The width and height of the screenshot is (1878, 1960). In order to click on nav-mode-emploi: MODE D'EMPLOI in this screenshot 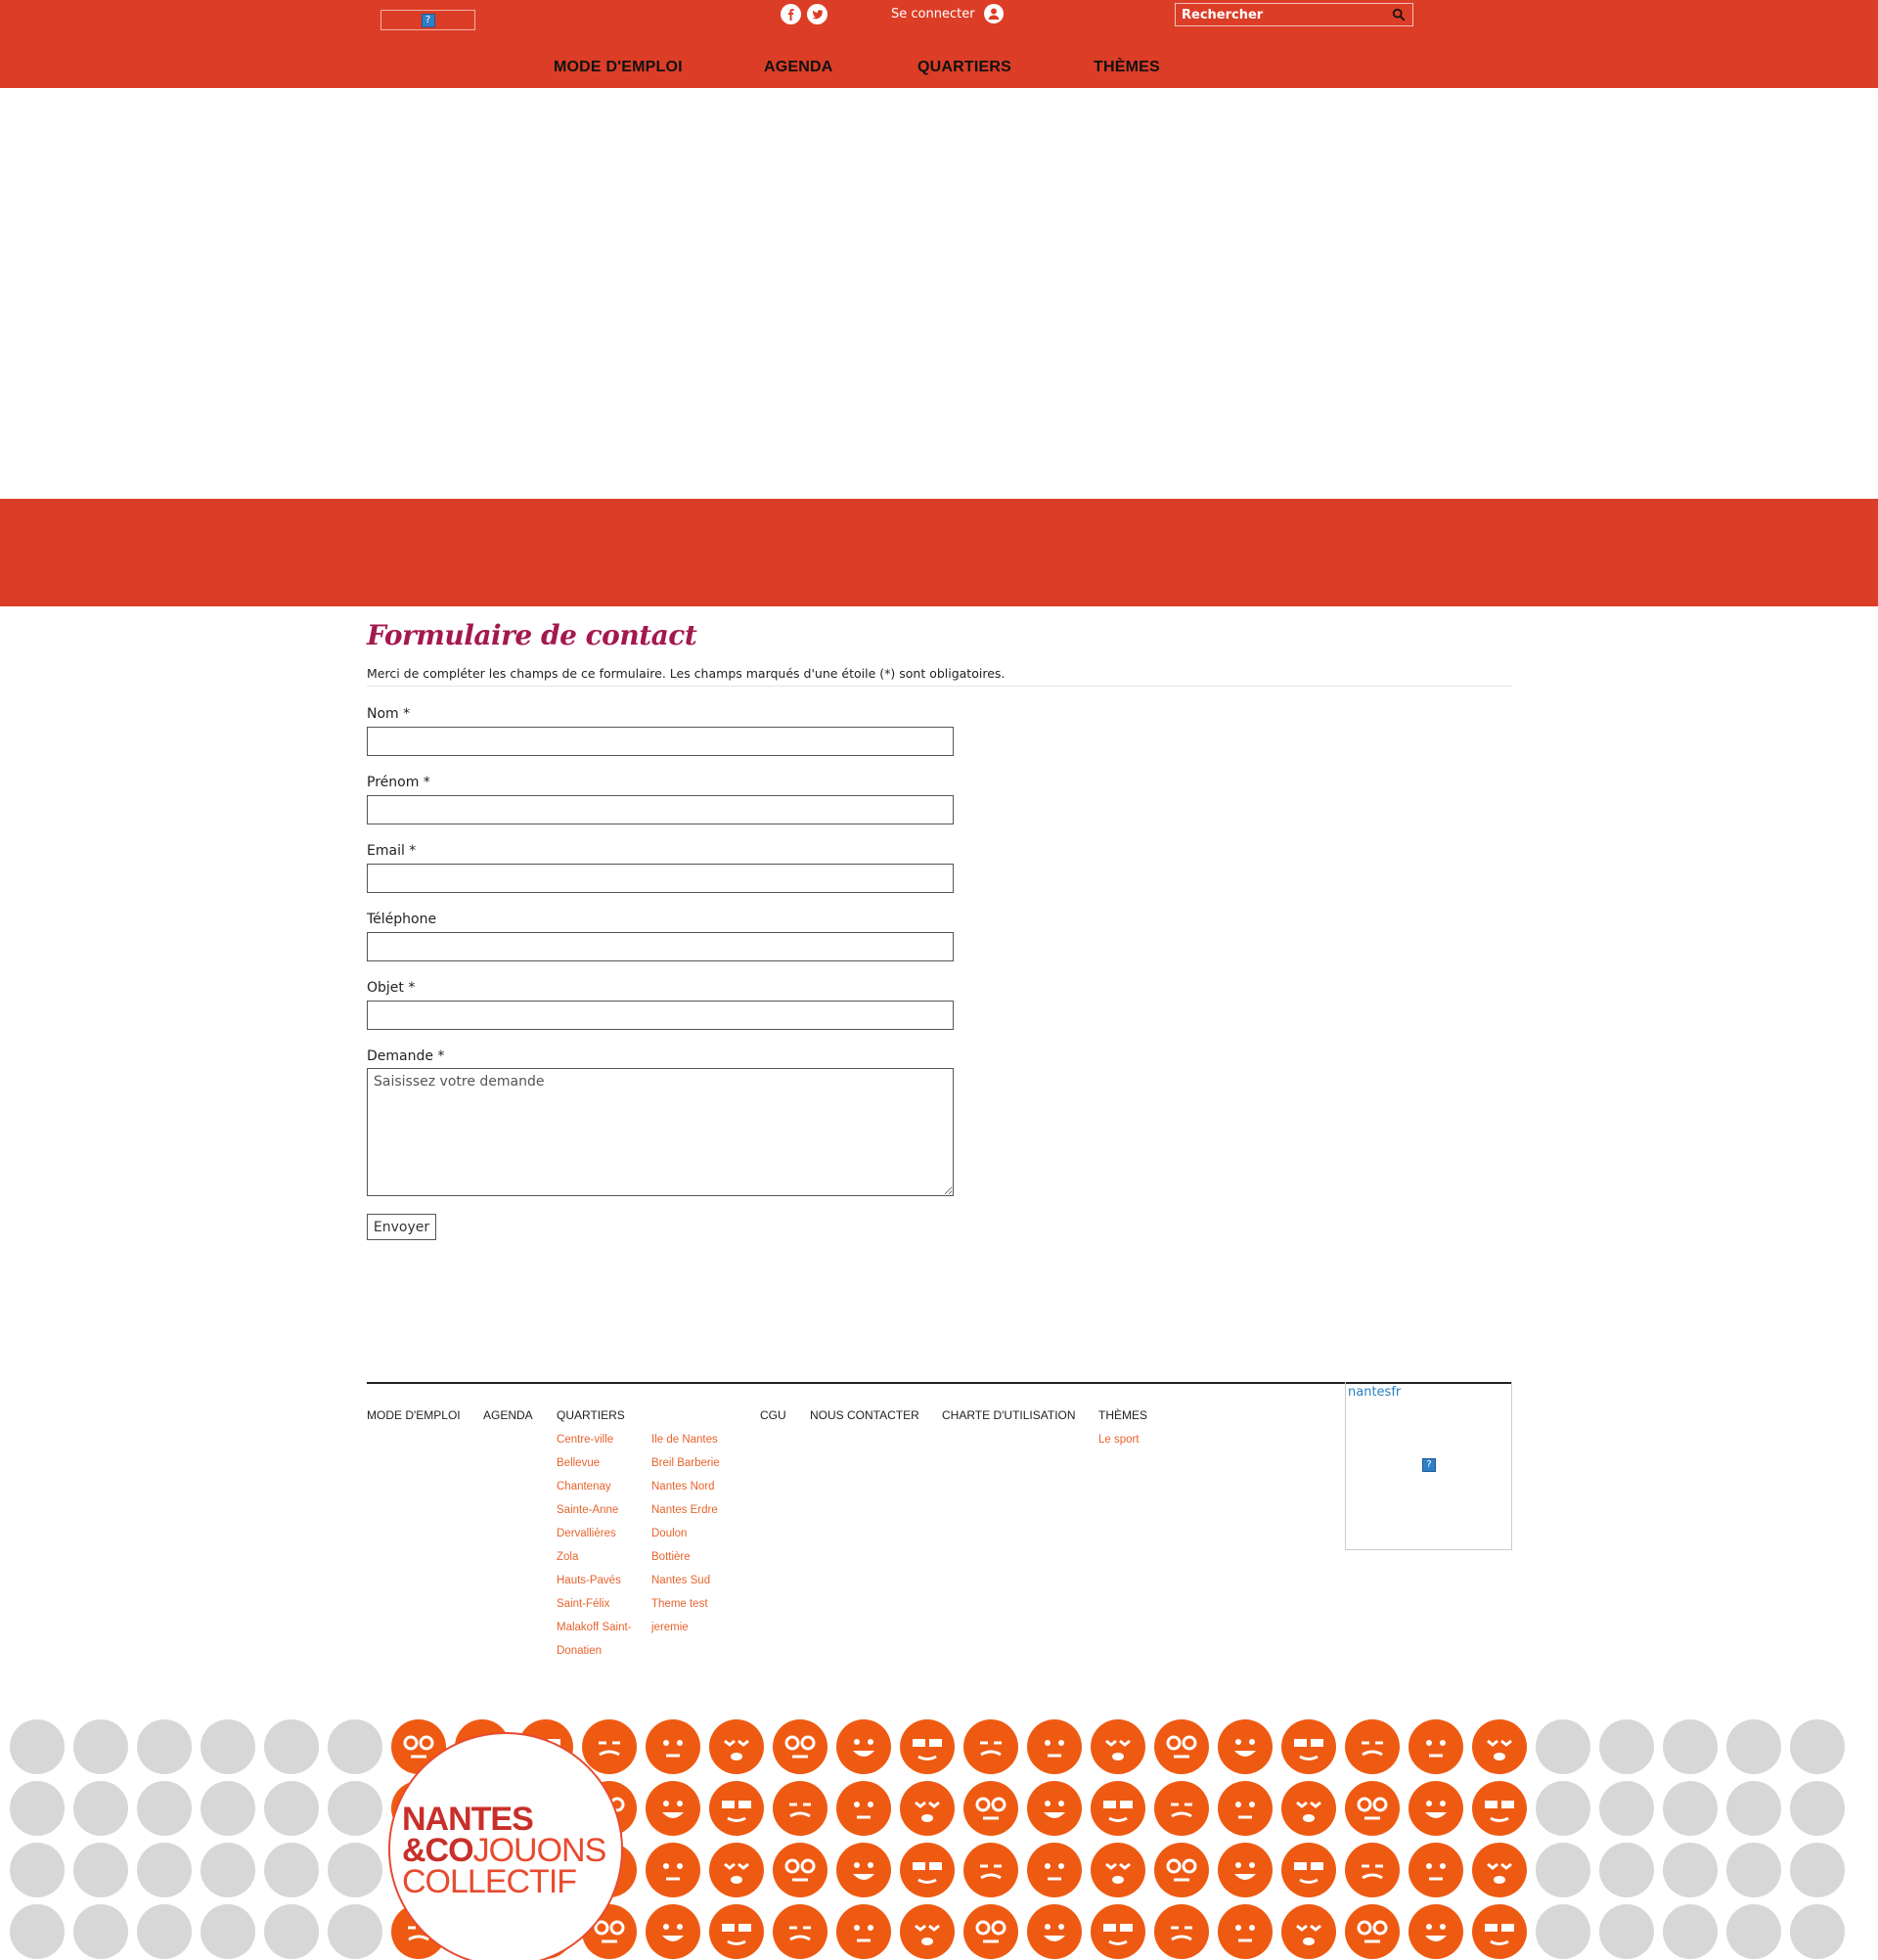, I will do `click(618, 68)`.